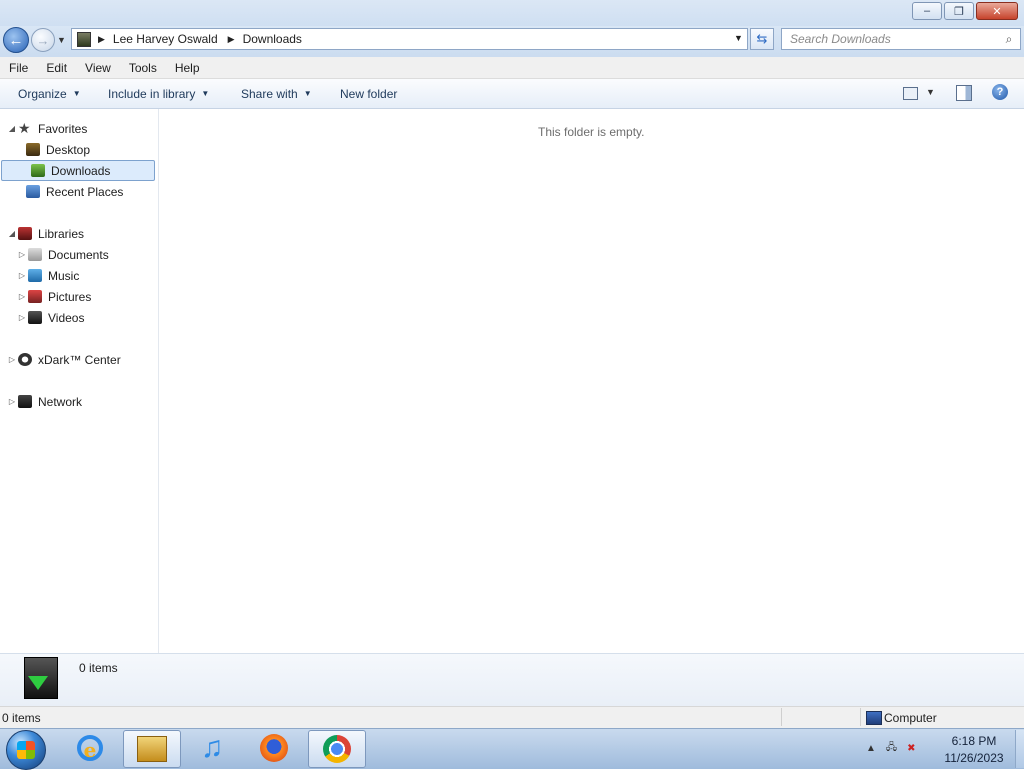  Describe the element at coordinates (368, 93) in the screenshot. I see `new-folder-button: New folder` at that location.